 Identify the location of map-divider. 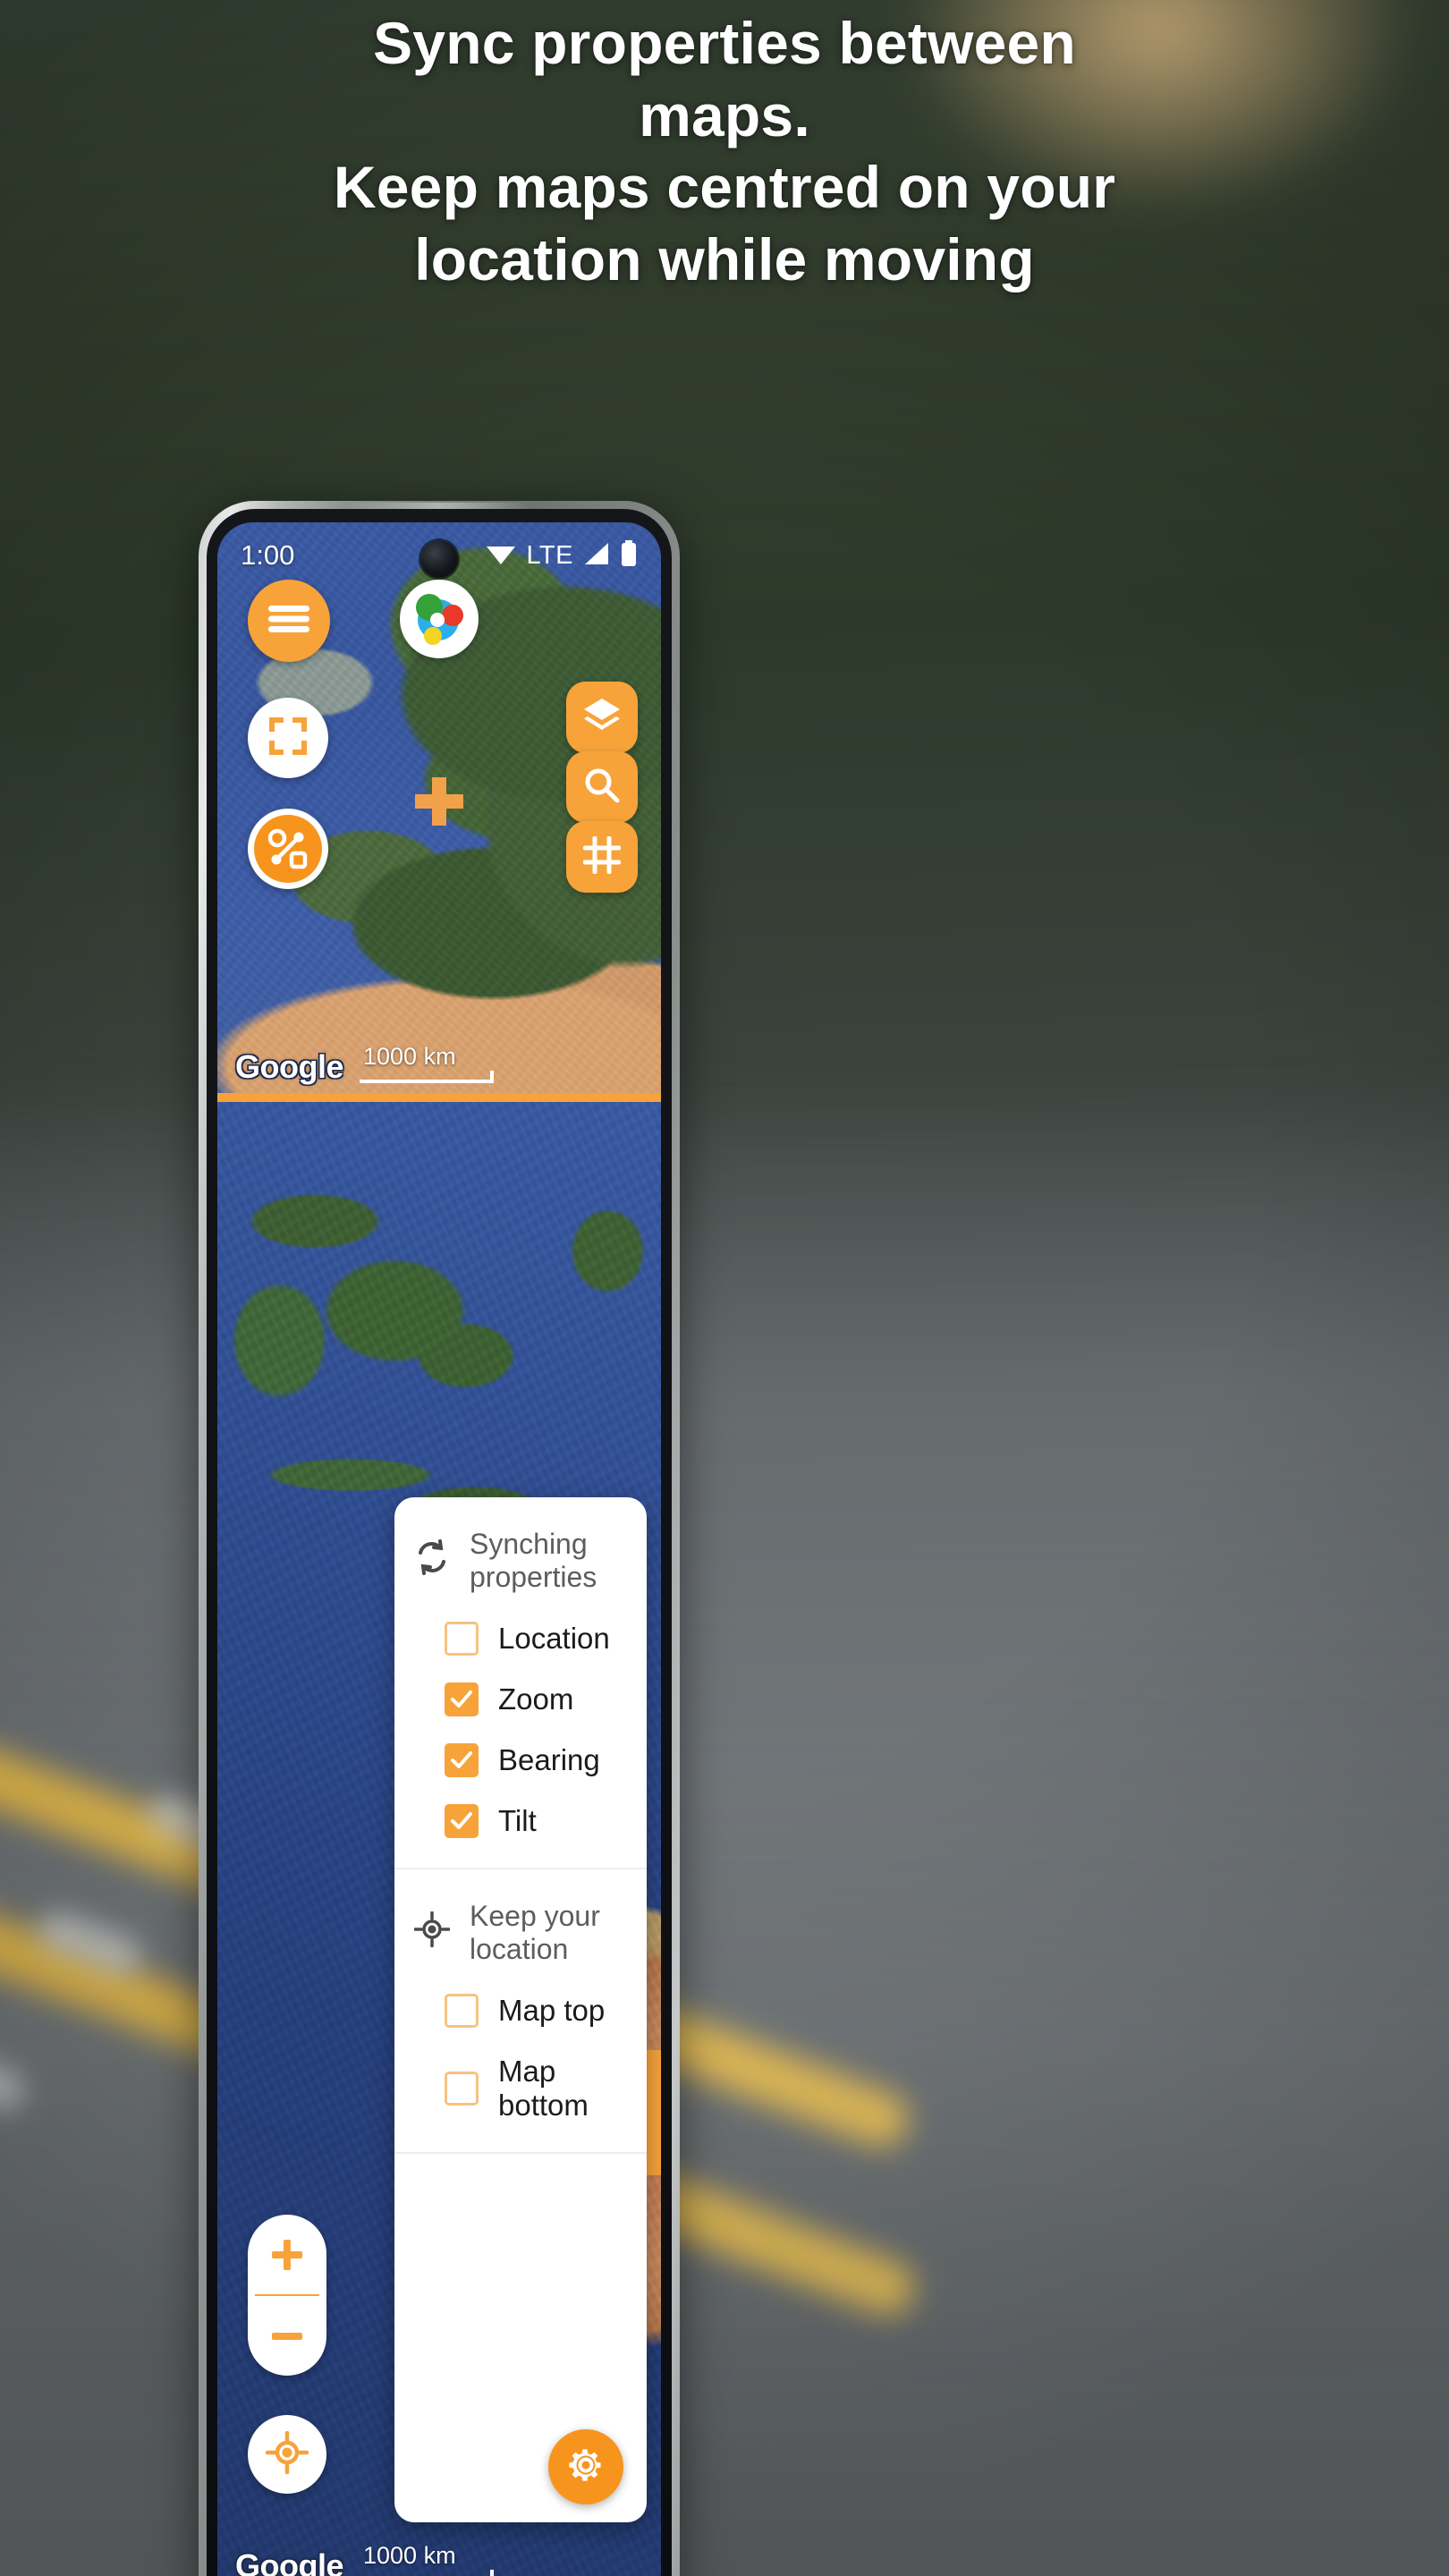
(439, 1097).